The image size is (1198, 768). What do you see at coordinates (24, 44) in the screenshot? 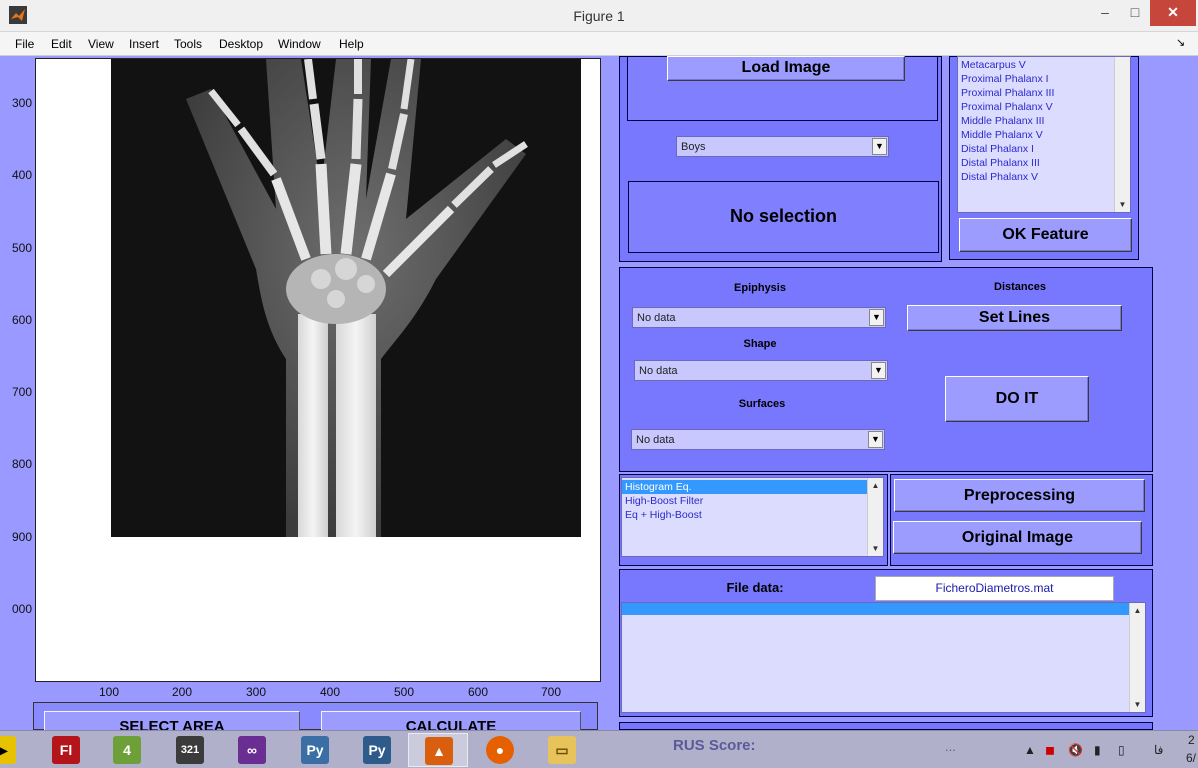
I see `menu-file: File` at bounding box center [24, 44].